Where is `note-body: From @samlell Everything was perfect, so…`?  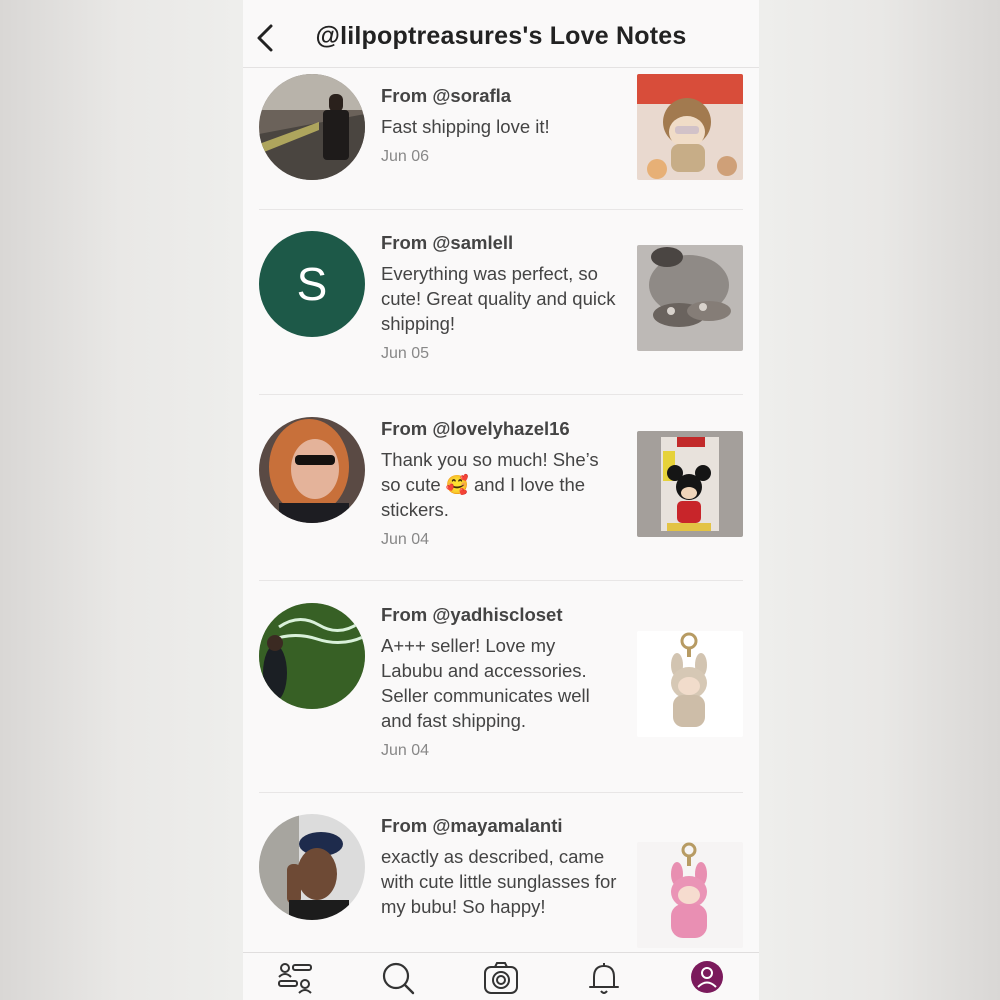 note-body: From @samlell Everything was perfect, so… is located at coordinates (501, 297).